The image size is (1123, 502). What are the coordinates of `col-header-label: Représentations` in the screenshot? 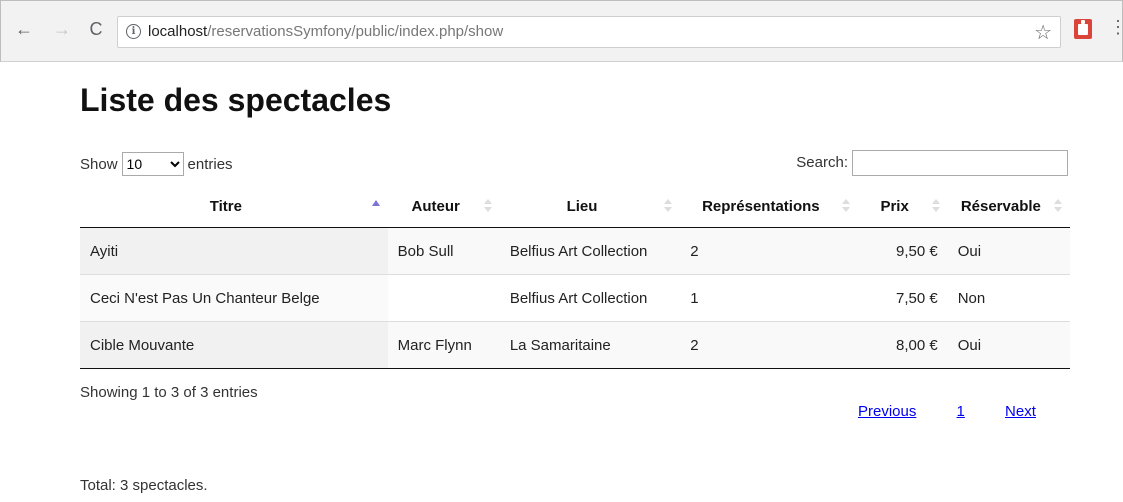 It's located at (761, 206).